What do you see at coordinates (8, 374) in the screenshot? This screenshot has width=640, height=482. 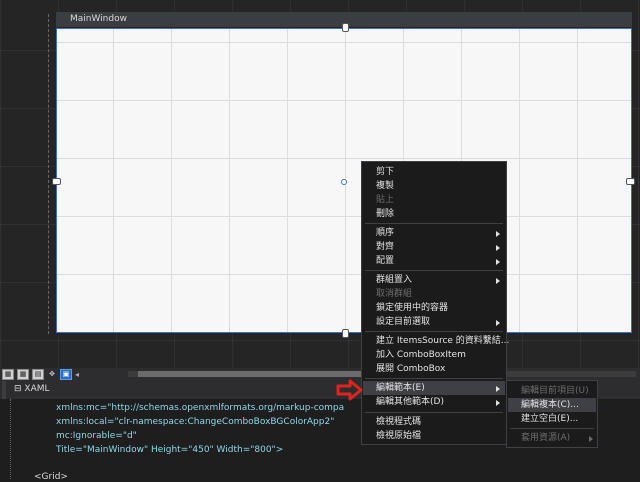 I see `grid-view-icon: ▦` at bounding box center [8, 374].